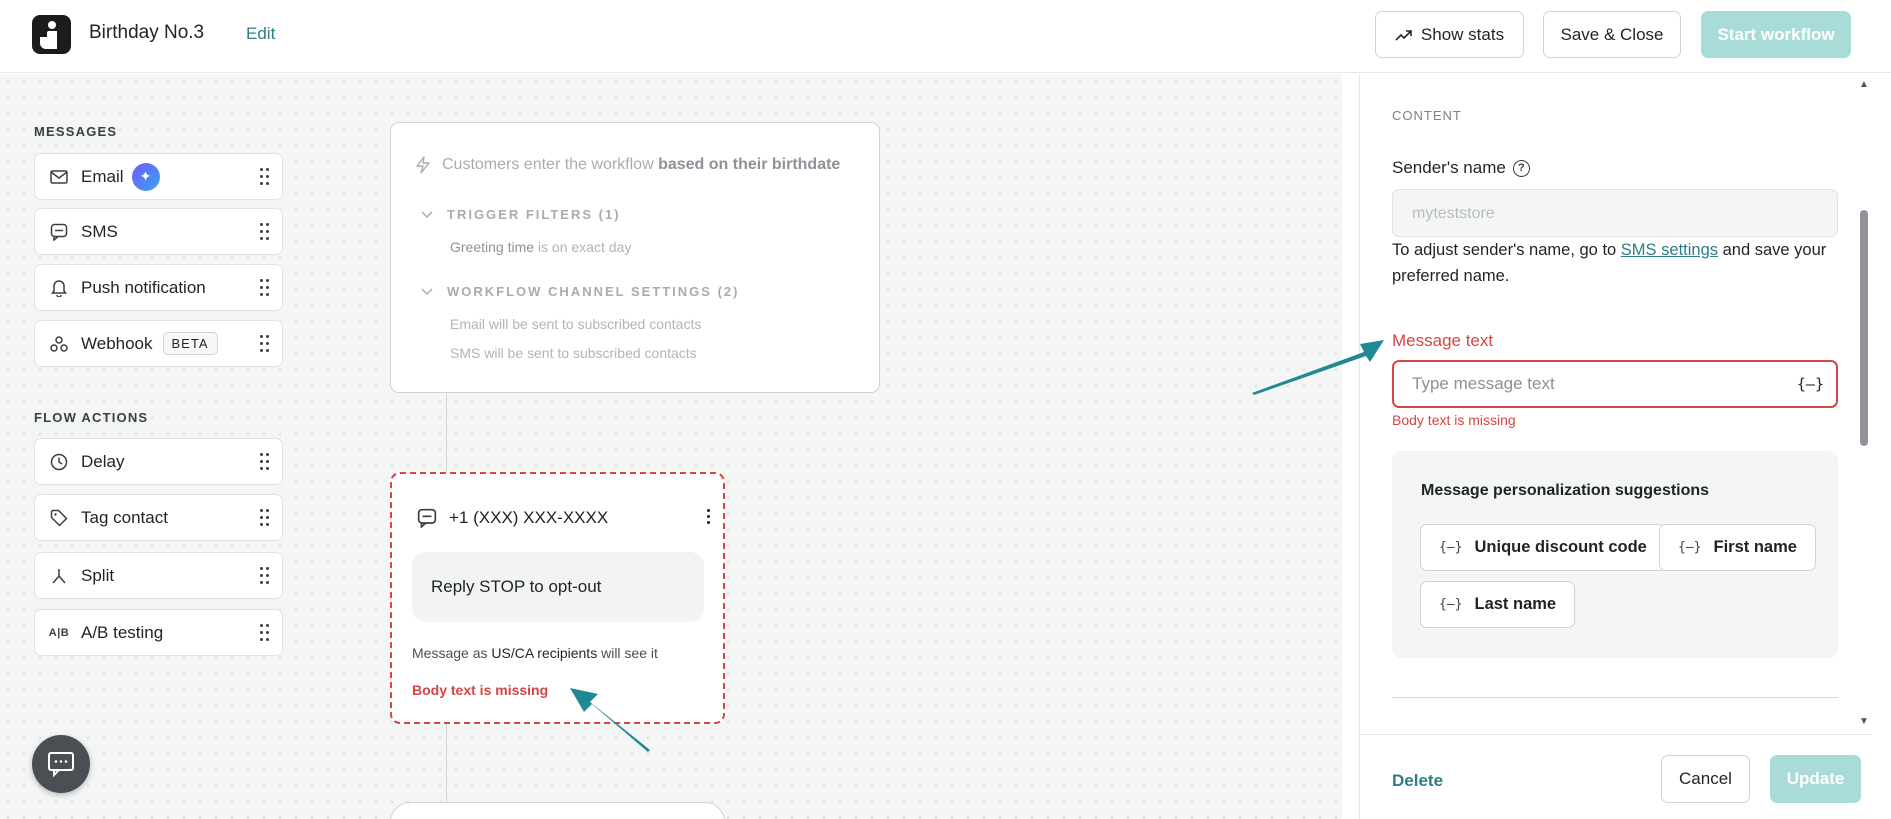  Describe the element at coordinates (158, 231) in the screenshot. I see `palette-item-sms: SMS` at that location.